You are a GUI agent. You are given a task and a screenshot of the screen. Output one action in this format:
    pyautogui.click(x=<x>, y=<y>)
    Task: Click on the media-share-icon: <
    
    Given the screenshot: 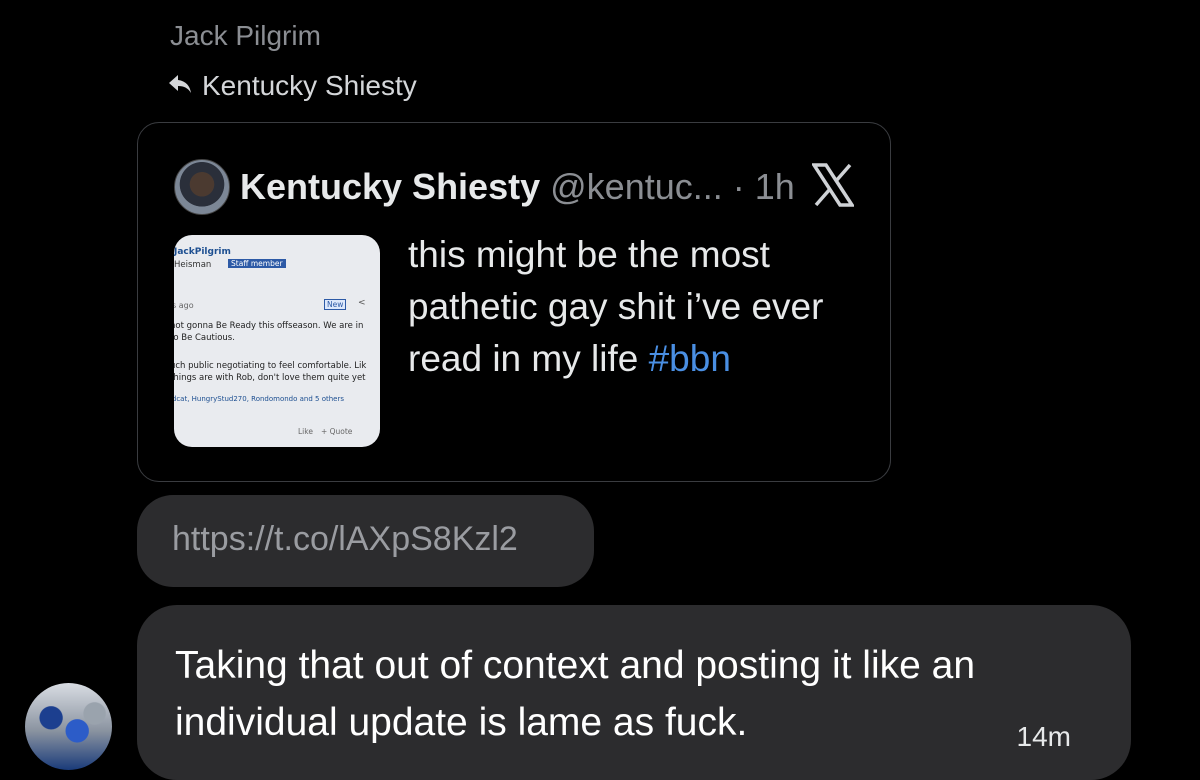 What is the action you would take?
    pyautogui.click(x=362, y=303)
    